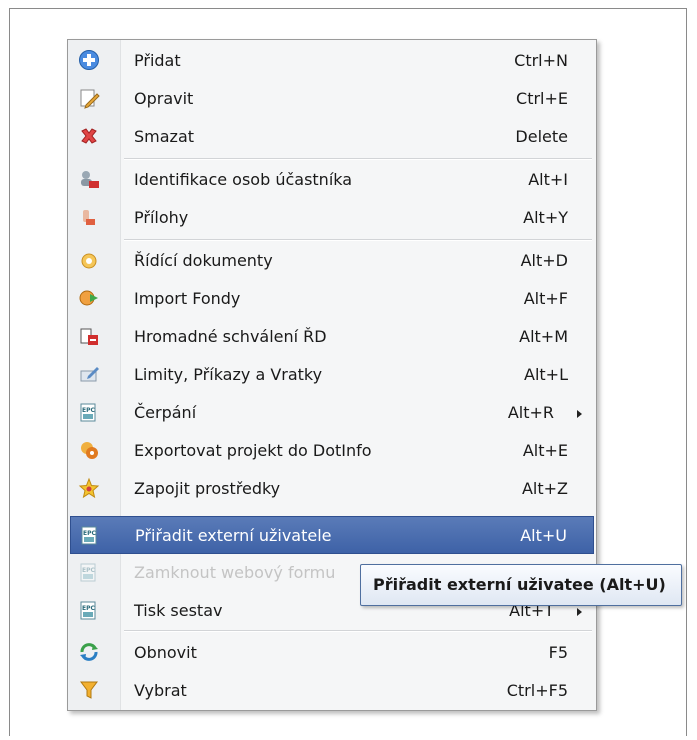 The width and height of the screenshot is (697, 740). I want to click on menu-item-label: Import Fondy, so click(187, 298).